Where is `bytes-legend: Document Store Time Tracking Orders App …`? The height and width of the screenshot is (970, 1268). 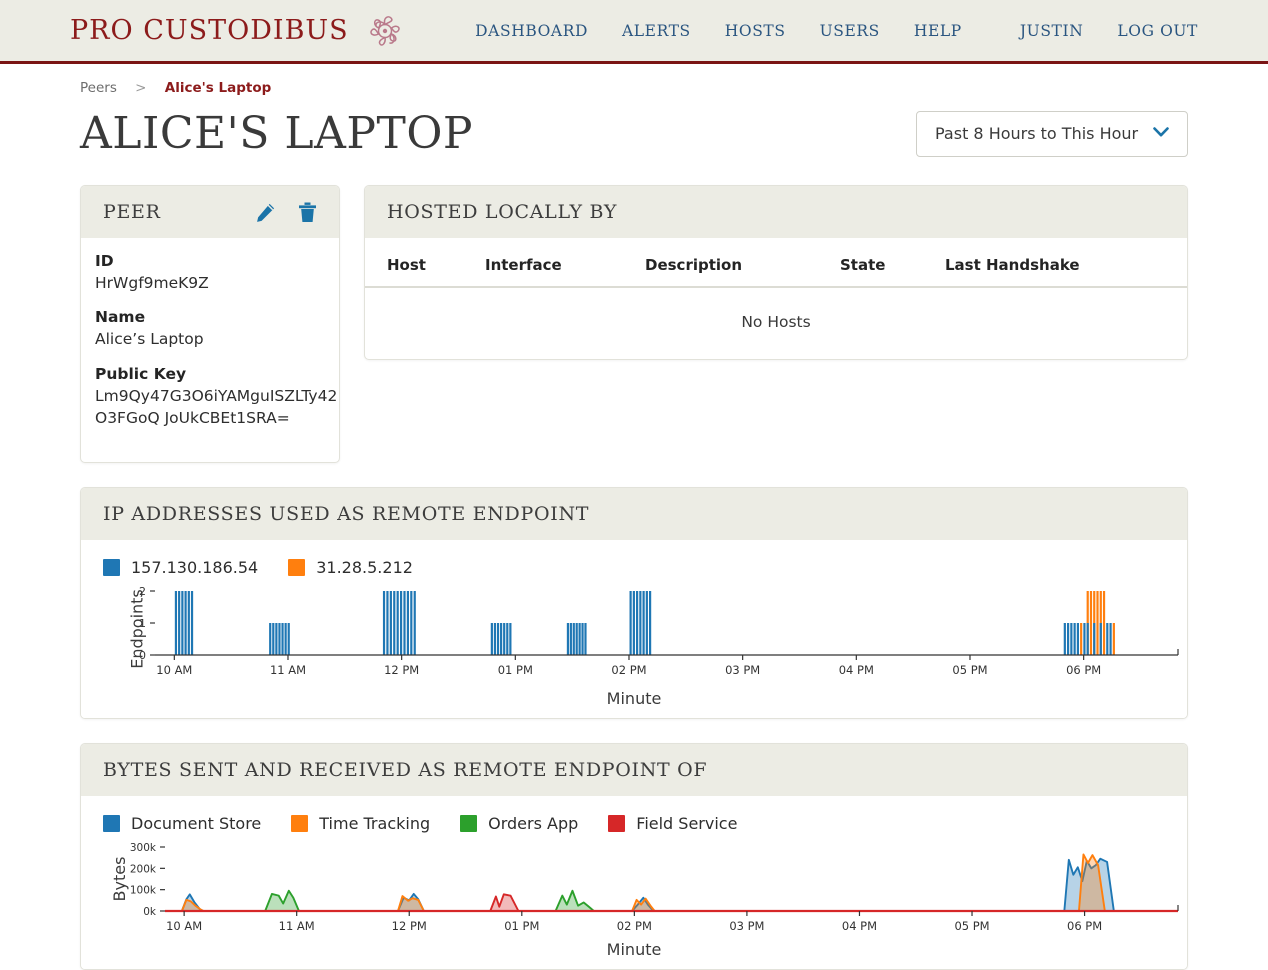
bytes-legend: Document Store Time Tracking Orders App … is located at coordinates (634, 823).